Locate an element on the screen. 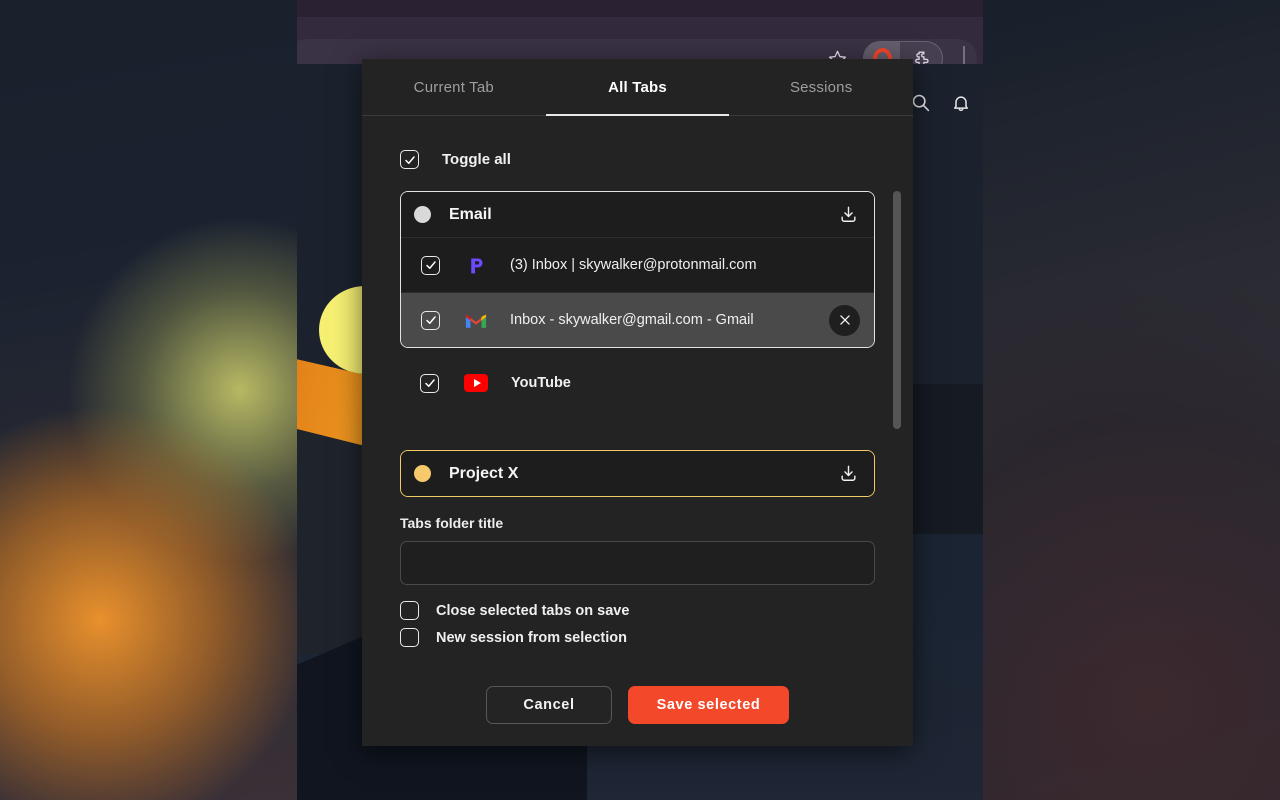 This screenshot has height=800, width=1280. search-icon is located at coordinates (920, 105).